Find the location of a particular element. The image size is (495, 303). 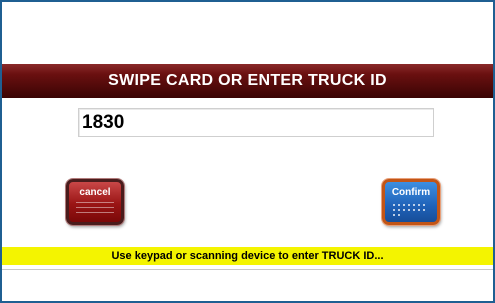

truck-id-input is located at coordinates (256, 122).